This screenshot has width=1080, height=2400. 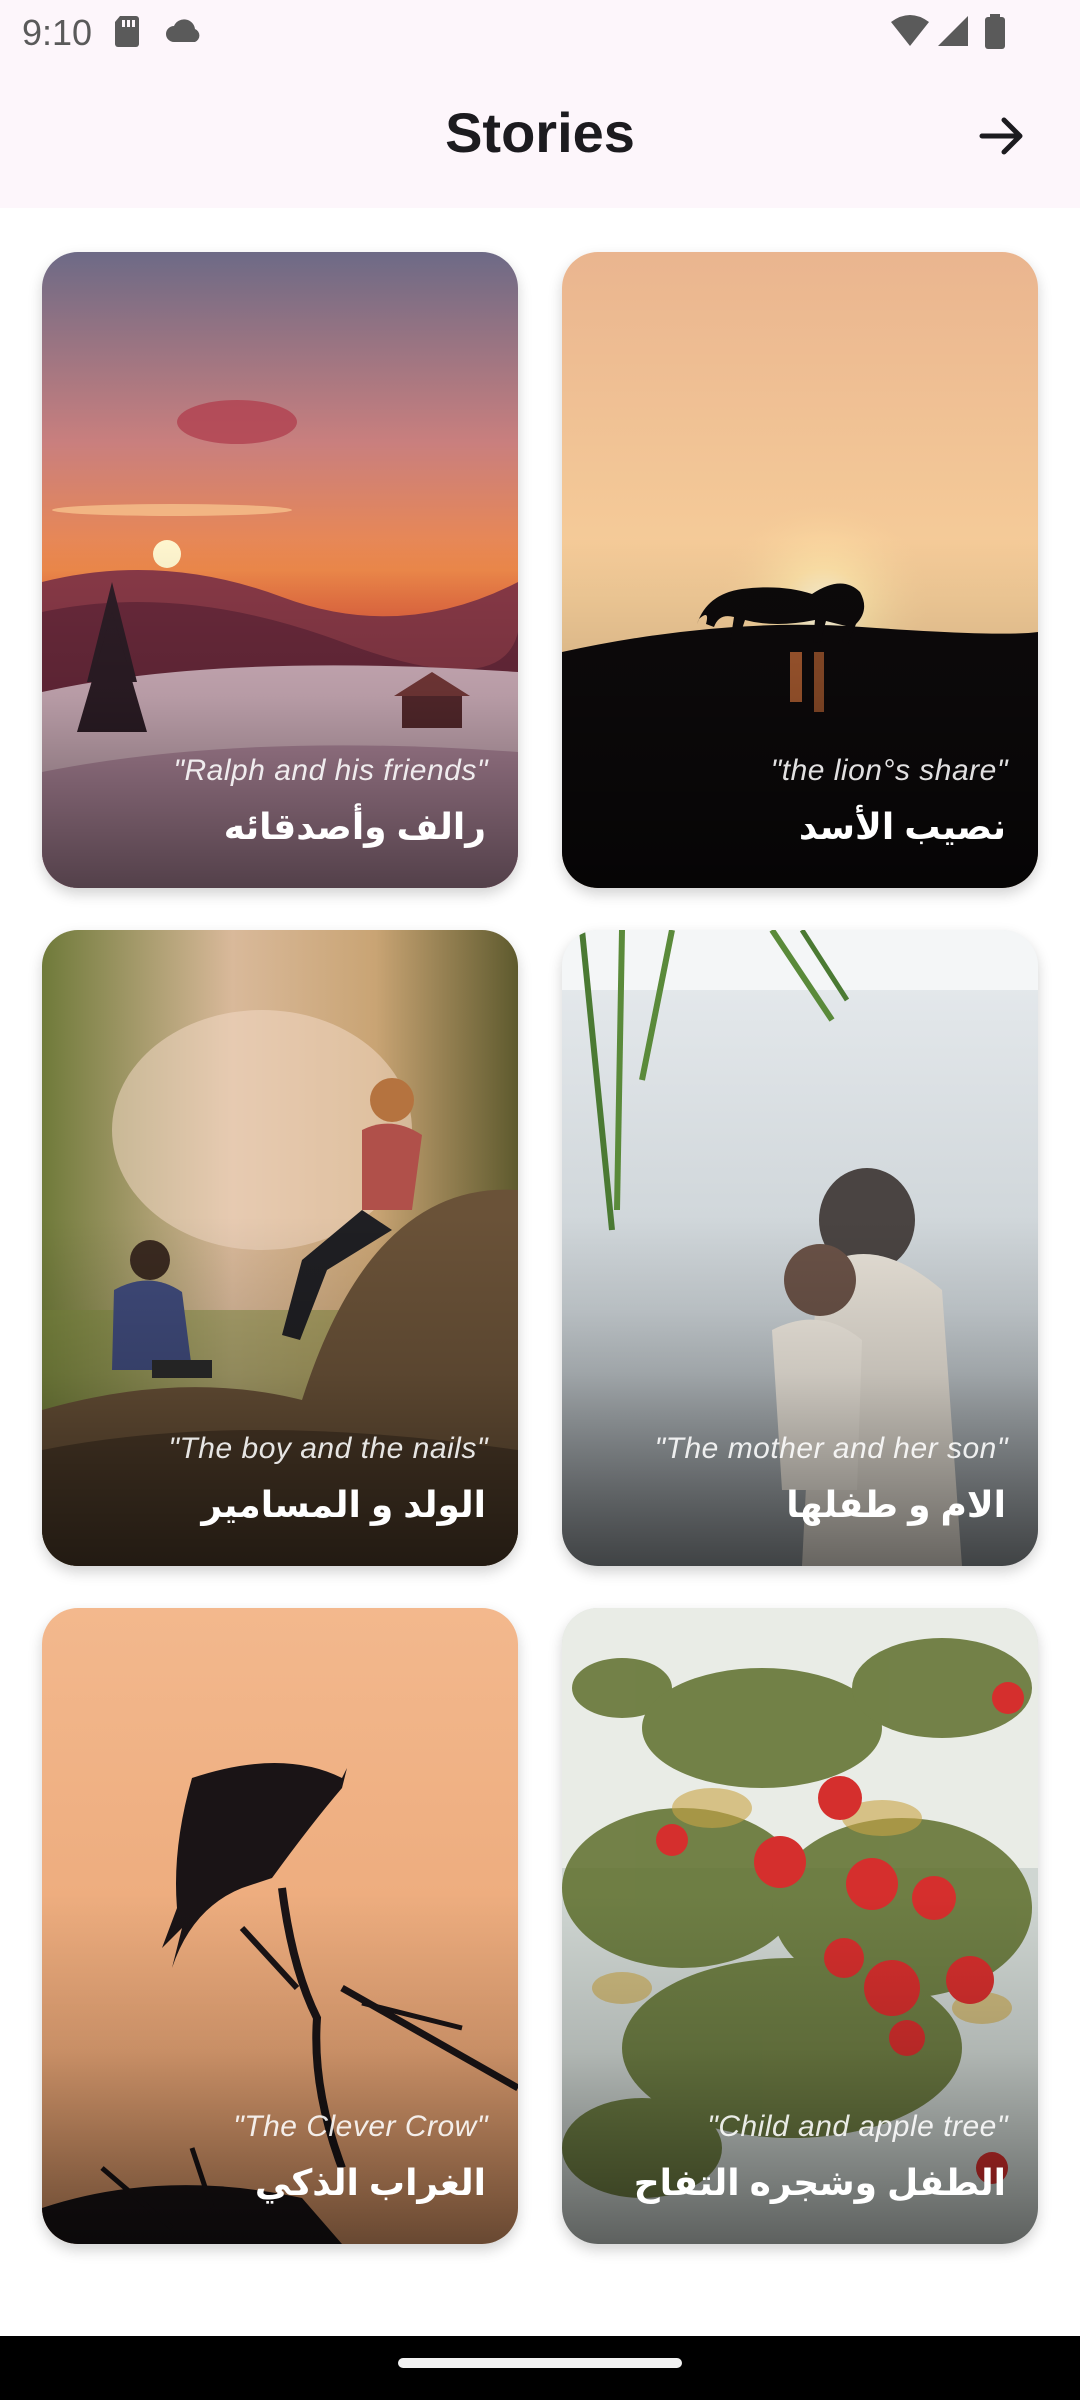 I want to click on story-title-arabic: رالف وأصدقائه, so click(x=354, y=826).